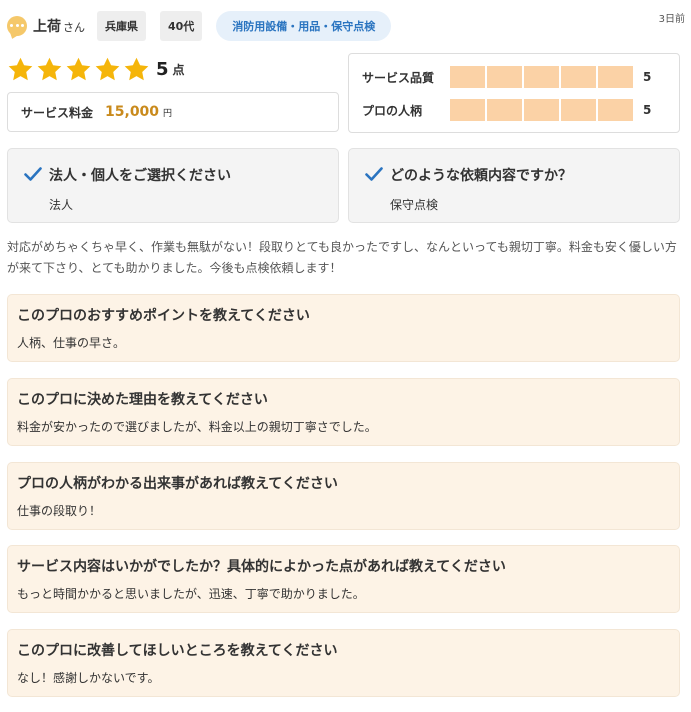  Describe the element at coordinates (74, 27) in the screenshot. I see `reviewer-name-suffix: さん` at that location.